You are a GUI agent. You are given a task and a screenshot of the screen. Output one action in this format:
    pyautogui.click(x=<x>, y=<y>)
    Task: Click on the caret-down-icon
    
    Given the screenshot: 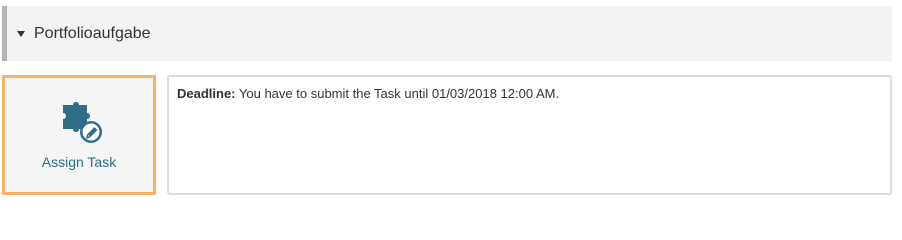 What is the action you would take?
    pyautogui.click(x=21, y=33)
    